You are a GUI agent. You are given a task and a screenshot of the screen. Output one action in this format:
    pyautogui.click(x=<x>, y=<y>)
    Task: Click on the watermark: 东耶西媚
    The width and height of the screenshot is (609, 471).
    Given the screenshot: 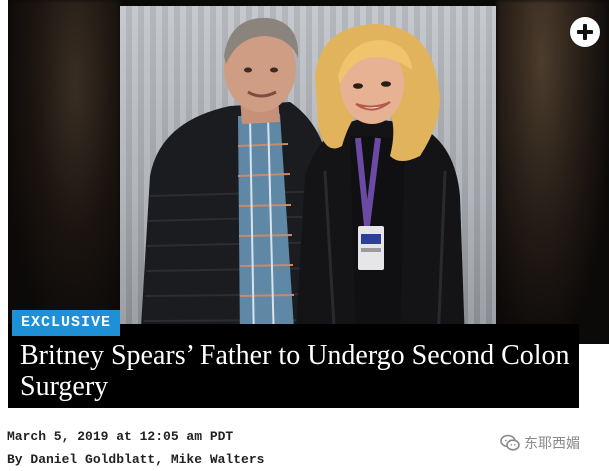 What is the action you would take?
    pyautogui.click(x=540, y=443)
    